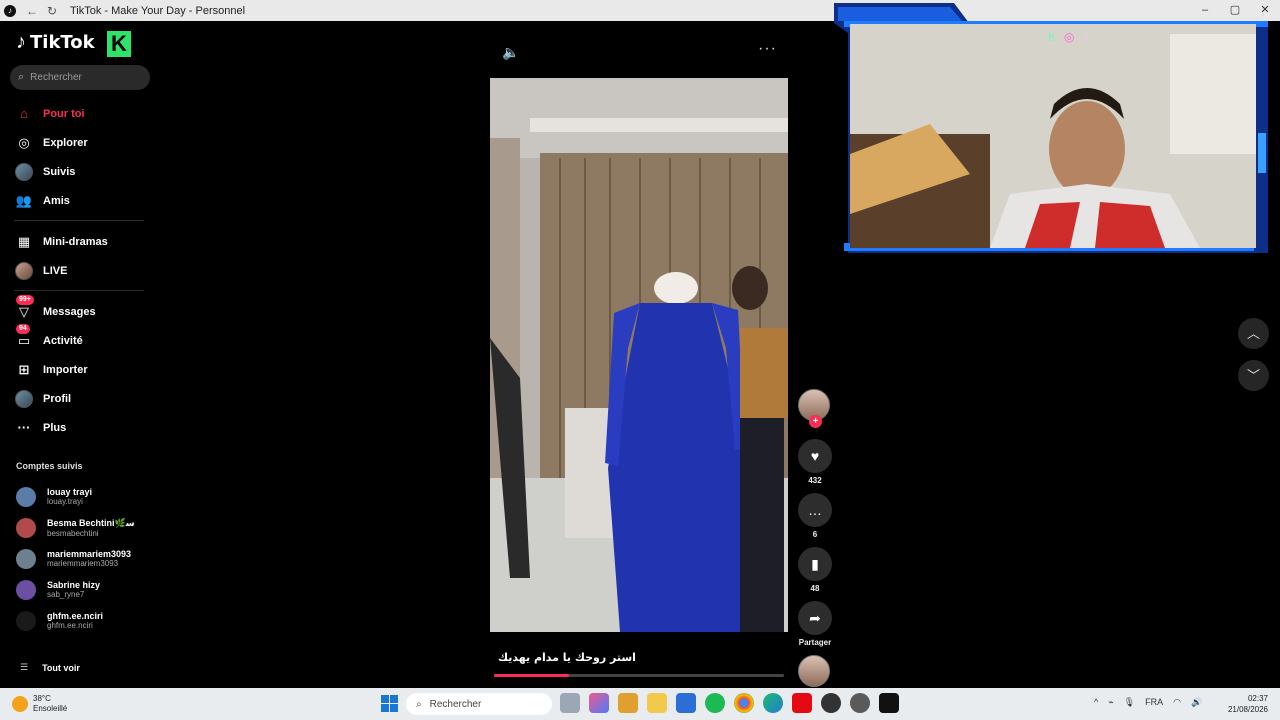 This screenshot has width=1280, height=720. Describe the element at coordinates (1154, 702) in the screenshot. I see `language-indicator: FRA` at that location.